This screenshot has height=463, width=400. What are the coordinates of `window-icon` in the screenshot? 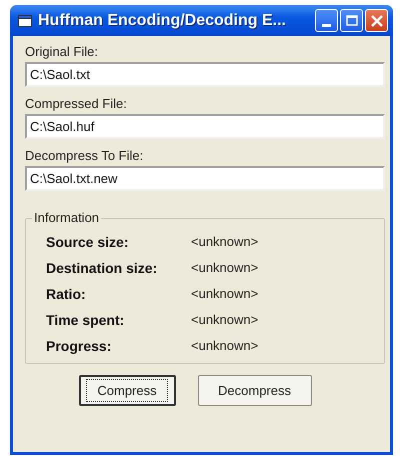 It's located at (25, 20).